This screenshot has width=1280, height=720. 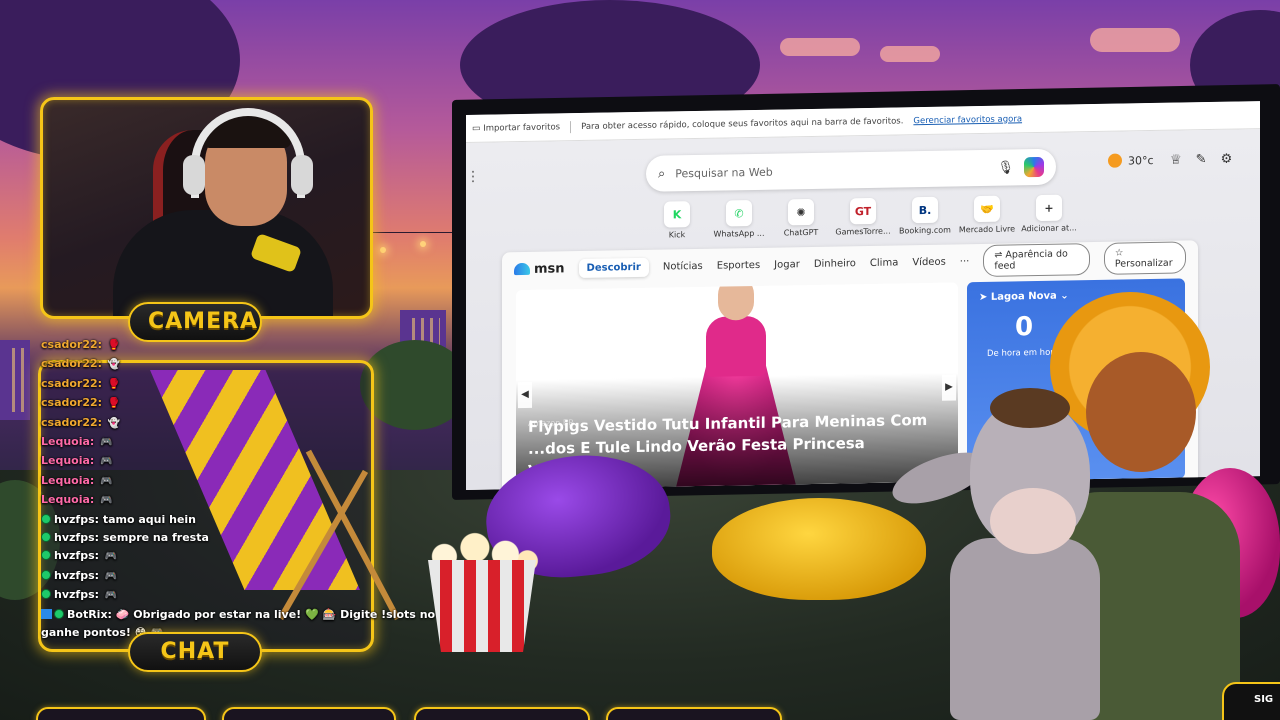 I want to click on copilot-icon, so click(x=1034, y=167).